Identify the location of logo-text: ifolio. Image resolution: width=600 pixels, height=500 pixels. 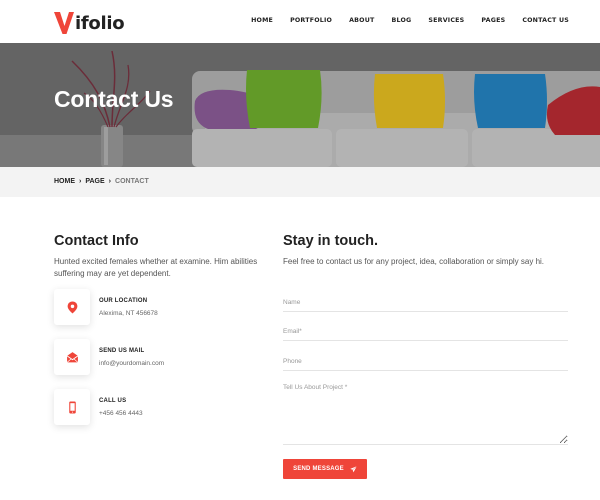
(100, 23).